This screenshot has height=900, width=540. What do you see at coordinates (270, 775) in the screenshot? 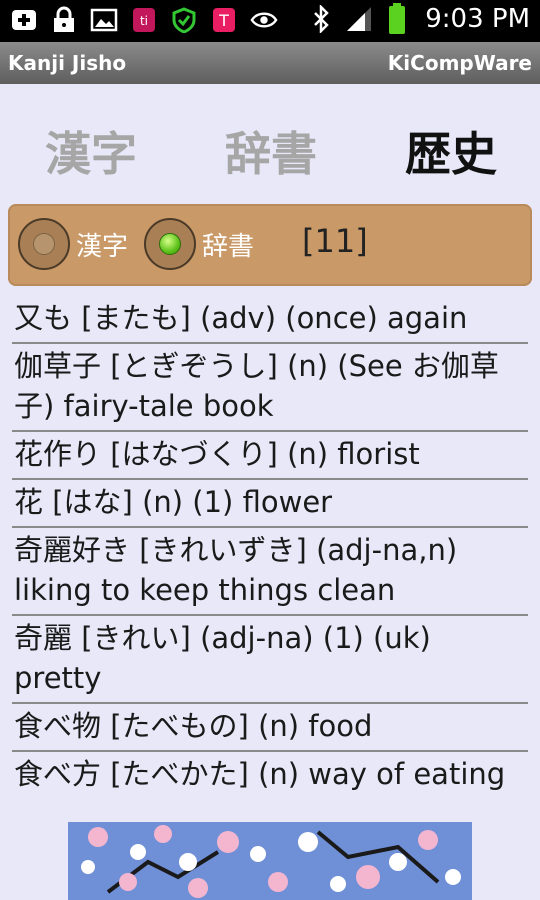
I see `list-item: 食べ方 [たべかた] (n) way of eating` at bounding box center [270, 775].